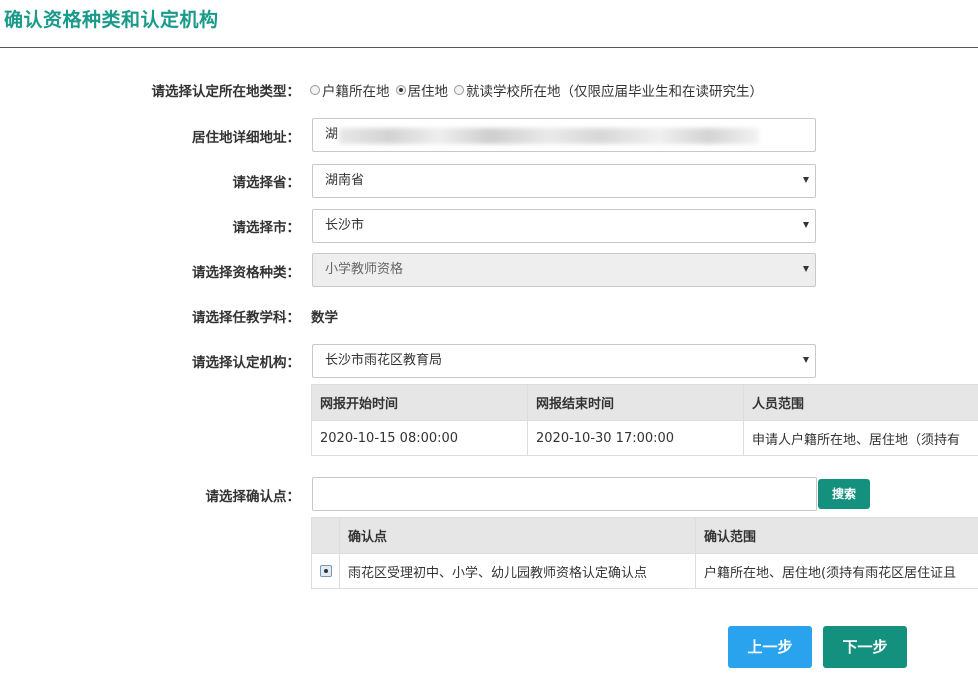  I want to click on table-header-row: 网报开始时间 网报结束时间 人员范围, so click(645, 403).